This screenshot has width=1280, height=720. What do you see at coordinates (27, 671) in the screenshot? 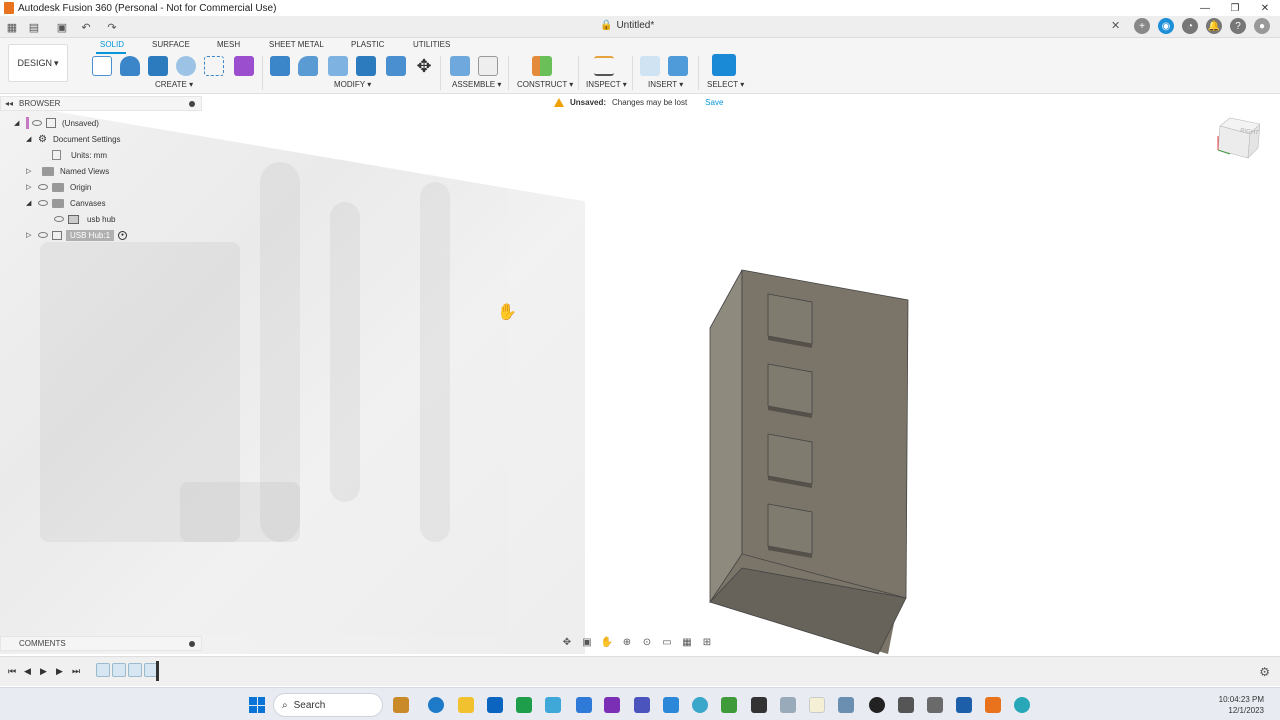
I see `step-back-icon: ◀` at bounding box center [27, 671].